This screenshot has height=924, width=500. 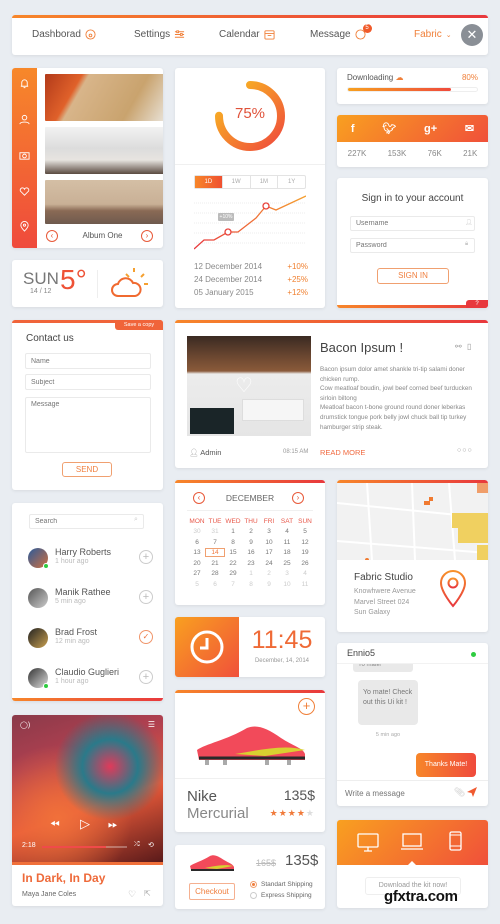 I want to click on add-to-cart-button: +, so click(x=306, y=706).